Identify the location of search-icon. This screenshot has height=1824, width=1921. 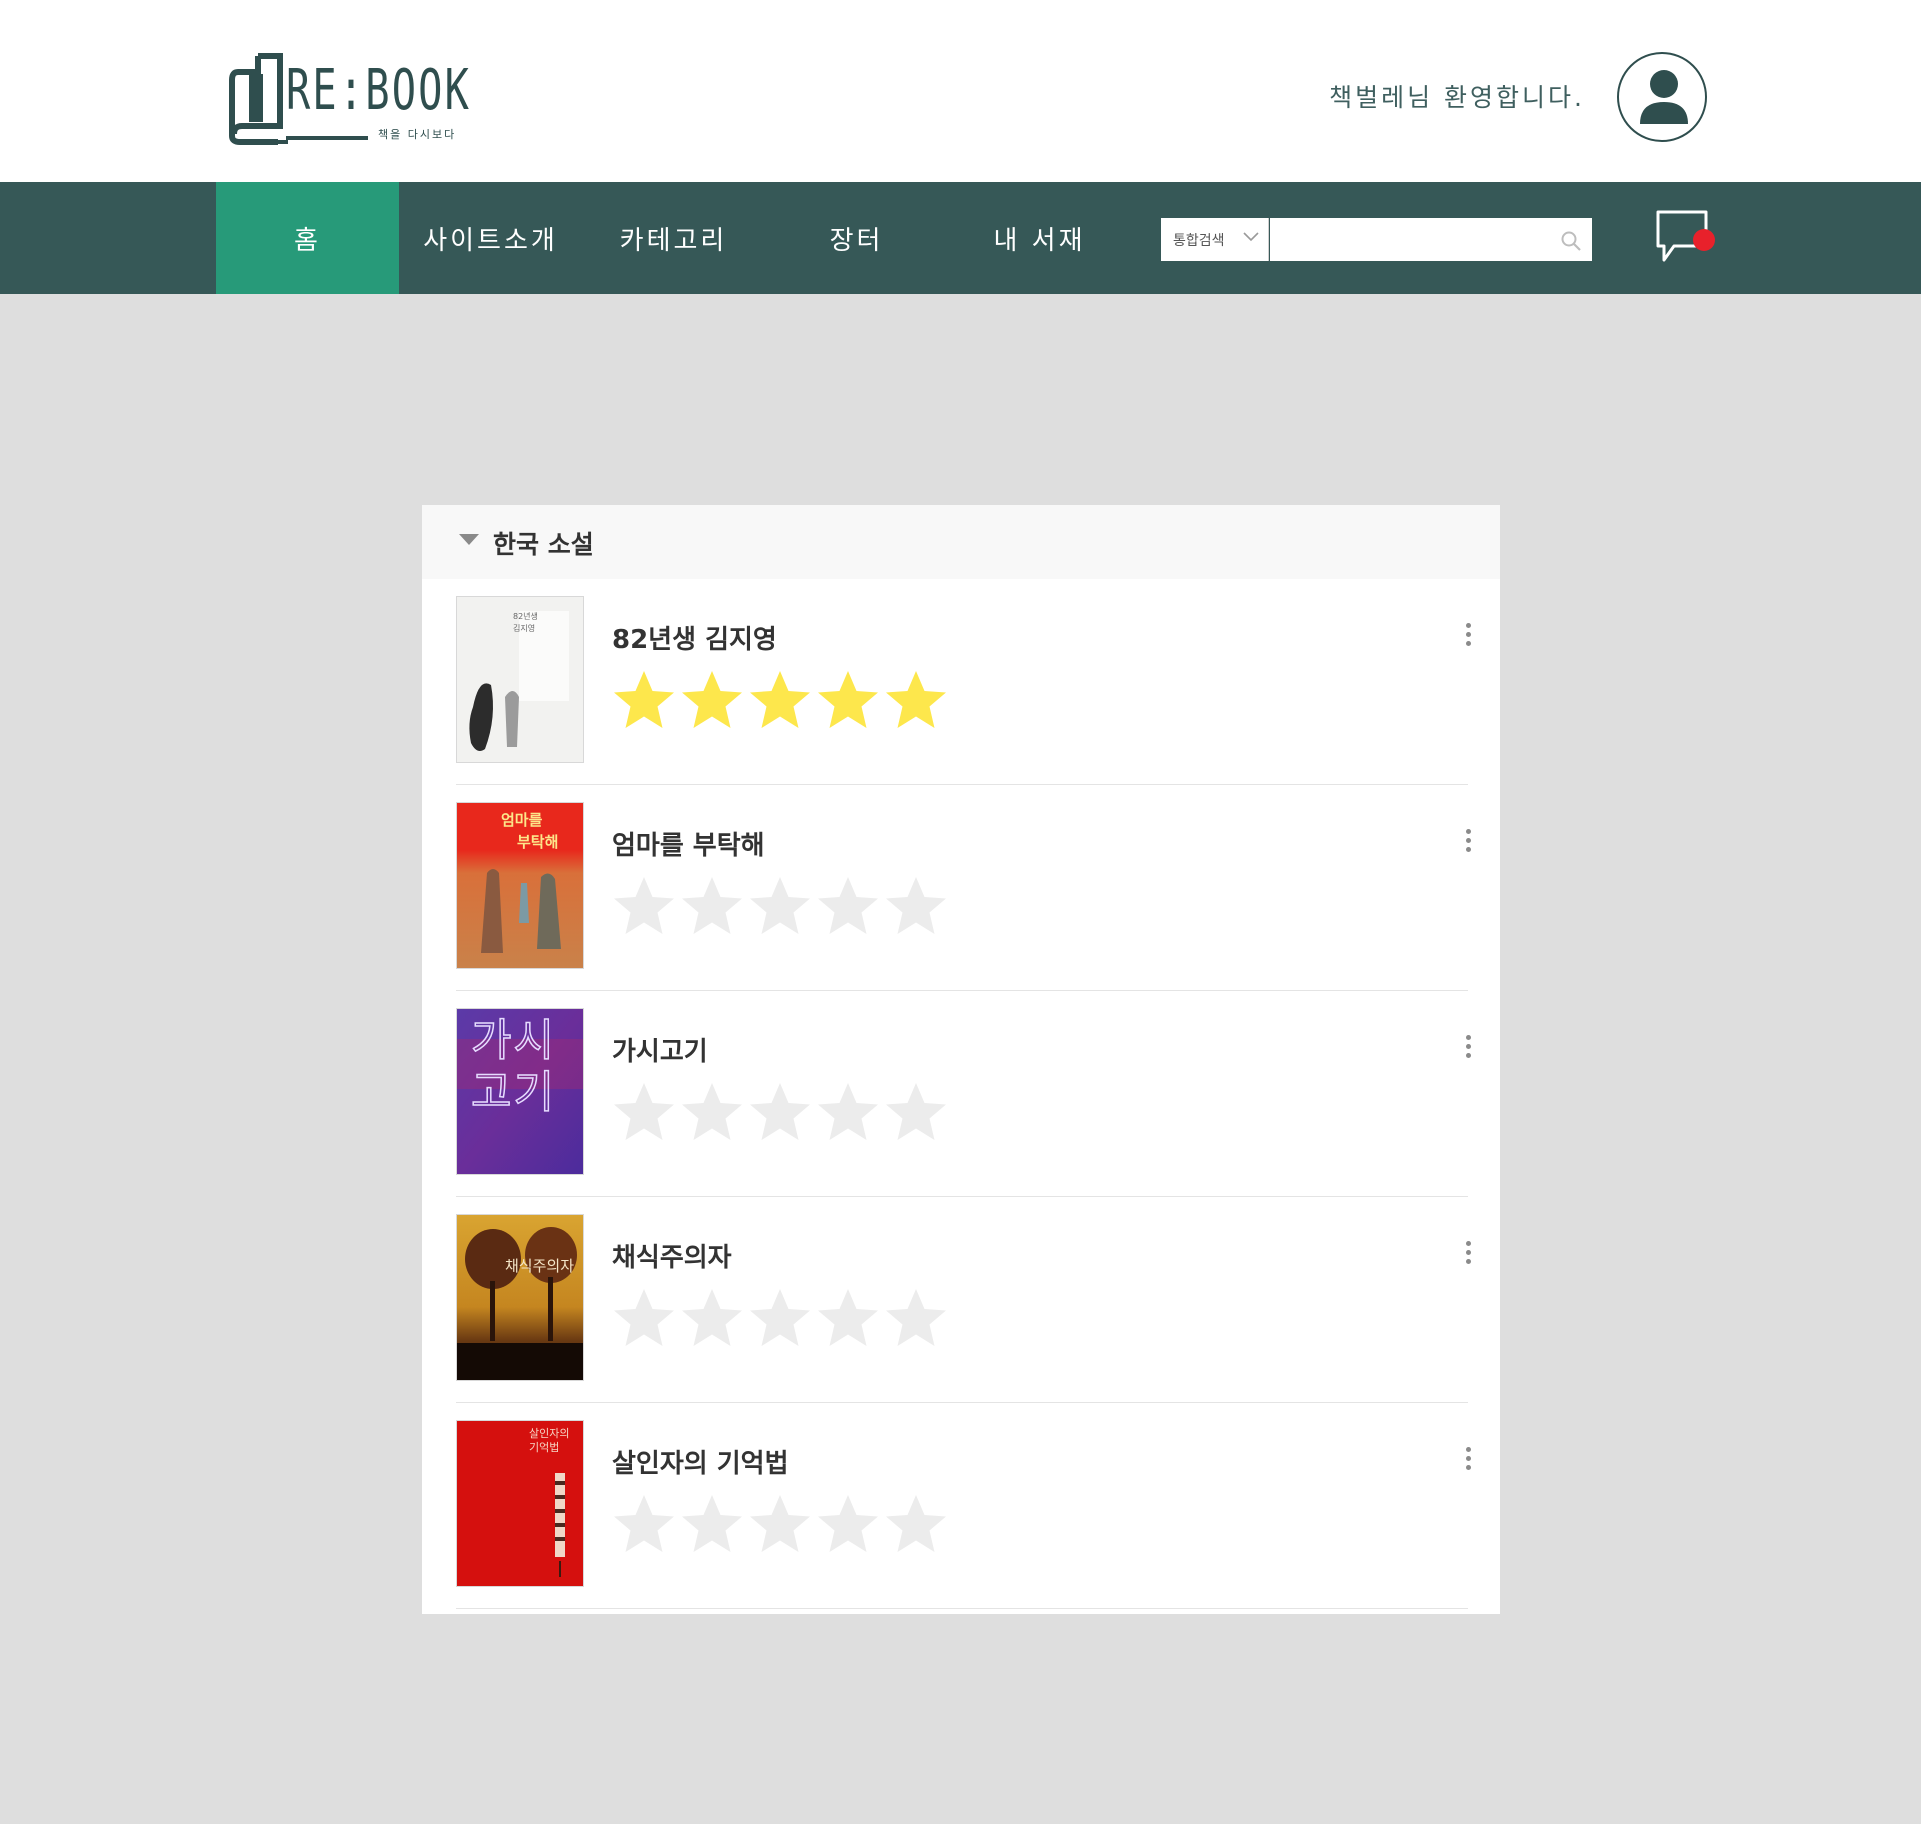
(1571, 241).